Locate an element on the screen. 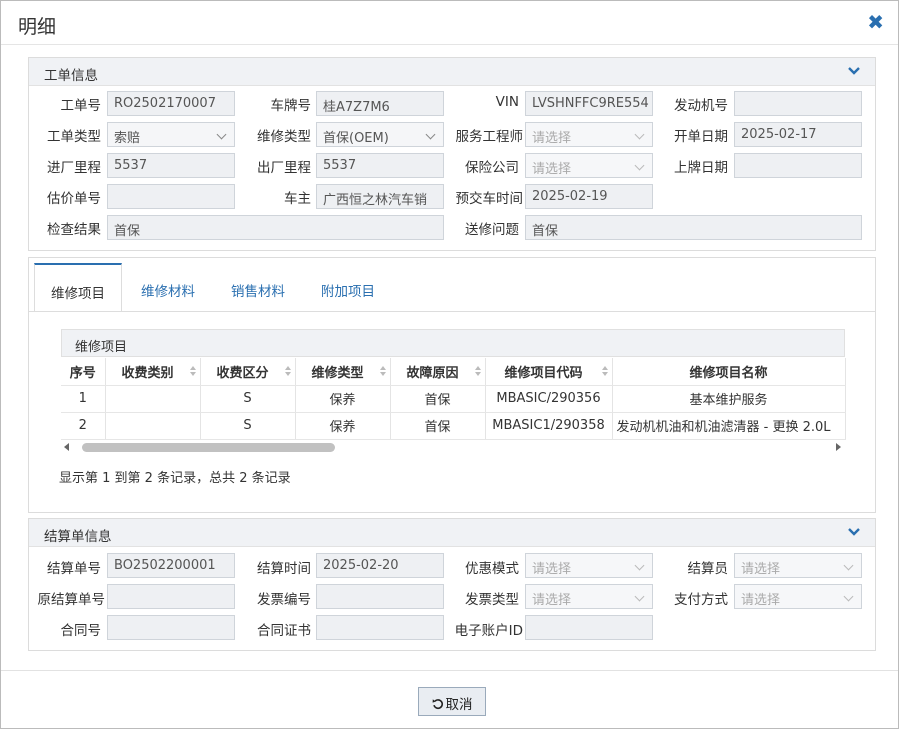  dialog-title: 明细 is located at coordinates (37, 27).